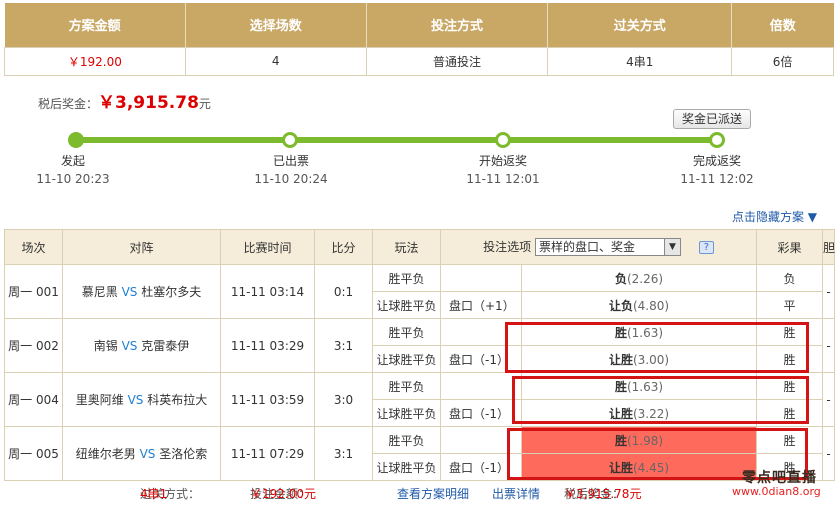  Describe the element at coordinates (267, 453) in the screenshot. I see `match-time: 11-11 07:29` at that location.